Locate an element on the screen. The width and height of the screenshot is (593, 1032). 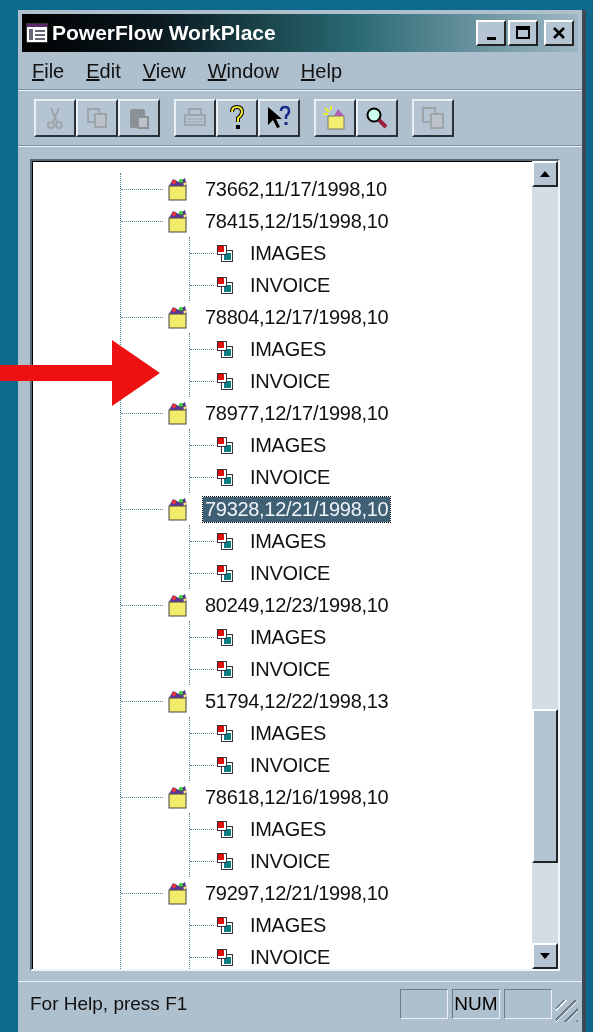
close-button is located at coordinates (559, 33).